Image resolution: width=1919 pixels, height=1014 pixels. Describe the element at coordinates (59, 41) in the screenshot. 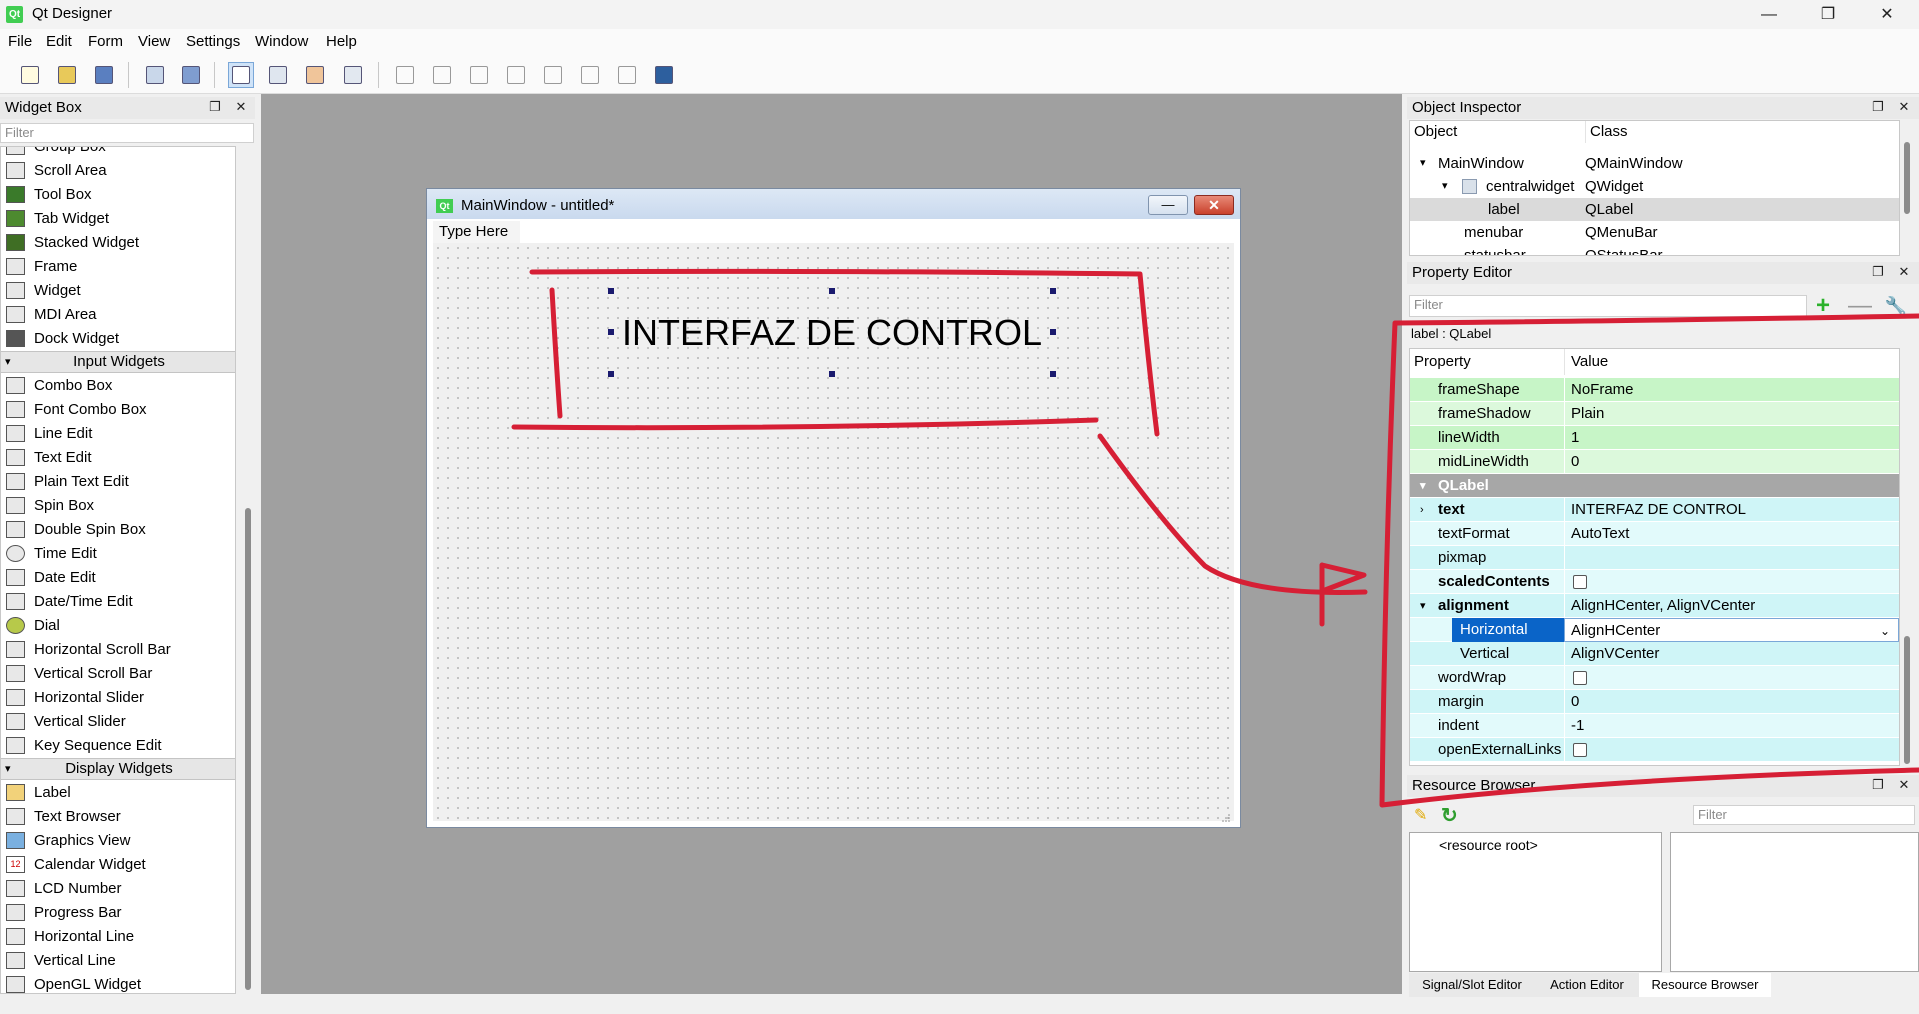

I see `menu-edit: Edit` at that location.